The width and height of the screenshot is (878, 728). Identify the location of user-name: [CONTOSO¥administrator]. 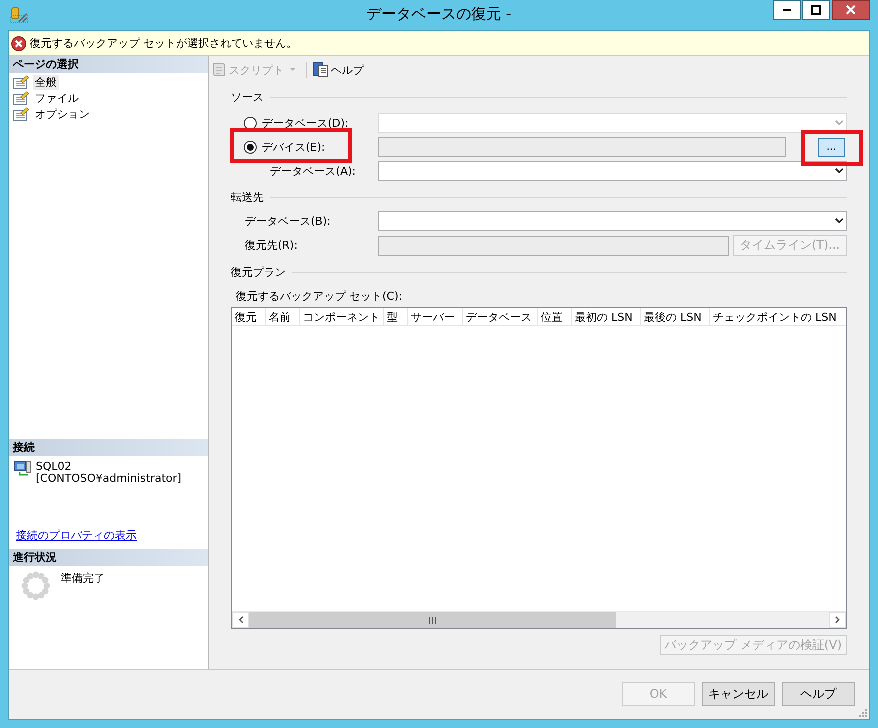
(109, 479).